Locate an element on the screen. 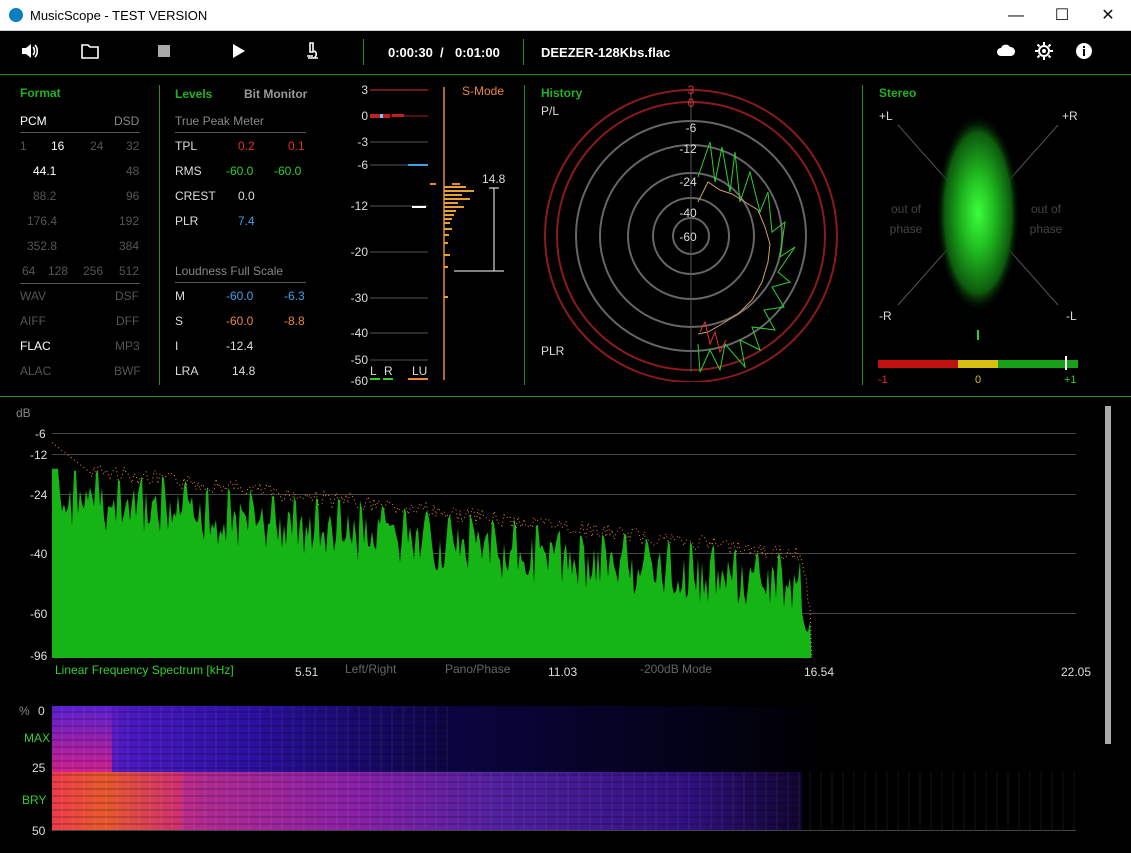 Image resolution: width=1131 pixels, height=853 pixels. s-left-value: -60.0 is located at coordinates (240, 321).